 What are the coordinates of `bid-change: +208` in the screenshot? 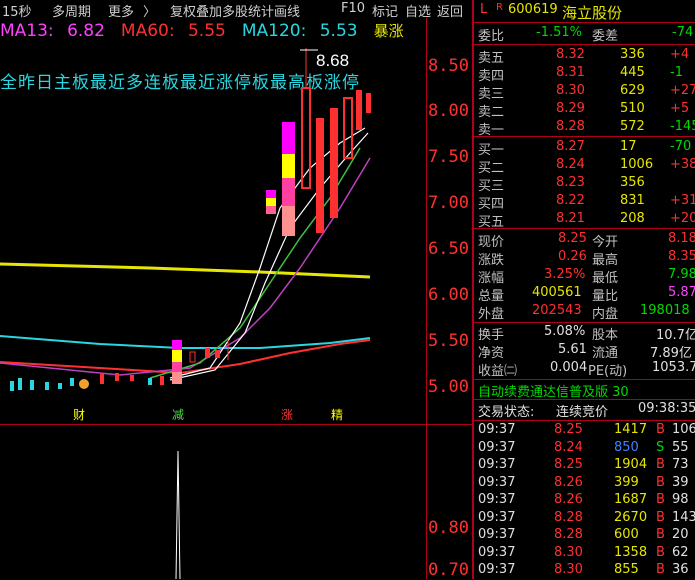 It's located at (682, 218).